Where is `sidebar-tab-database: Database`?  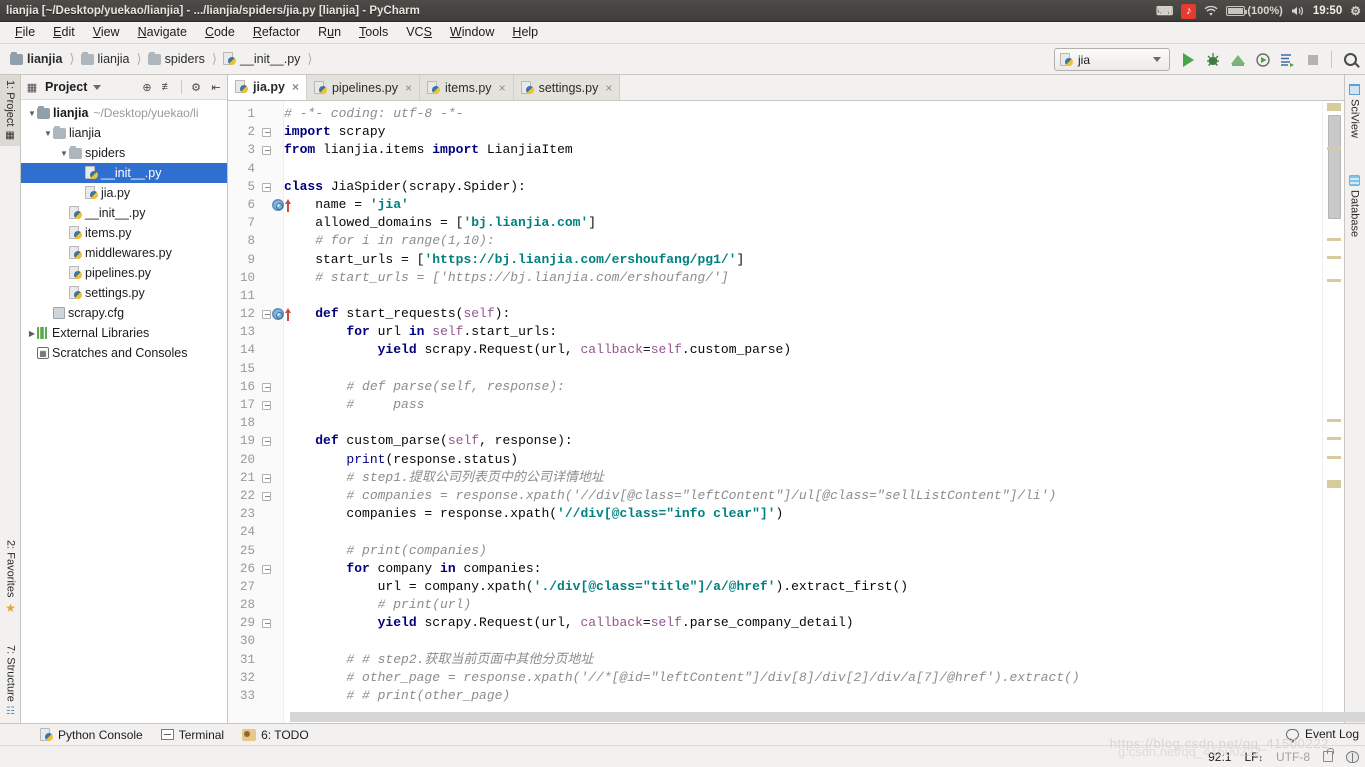 sidebar-tab-database: Database is located at coordinates (1354, 206).